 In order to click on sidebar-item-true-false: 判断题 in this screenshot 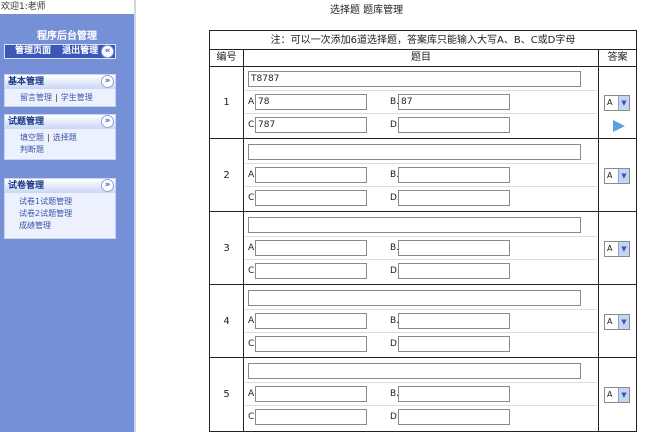, I will do `click(32, 149)`.